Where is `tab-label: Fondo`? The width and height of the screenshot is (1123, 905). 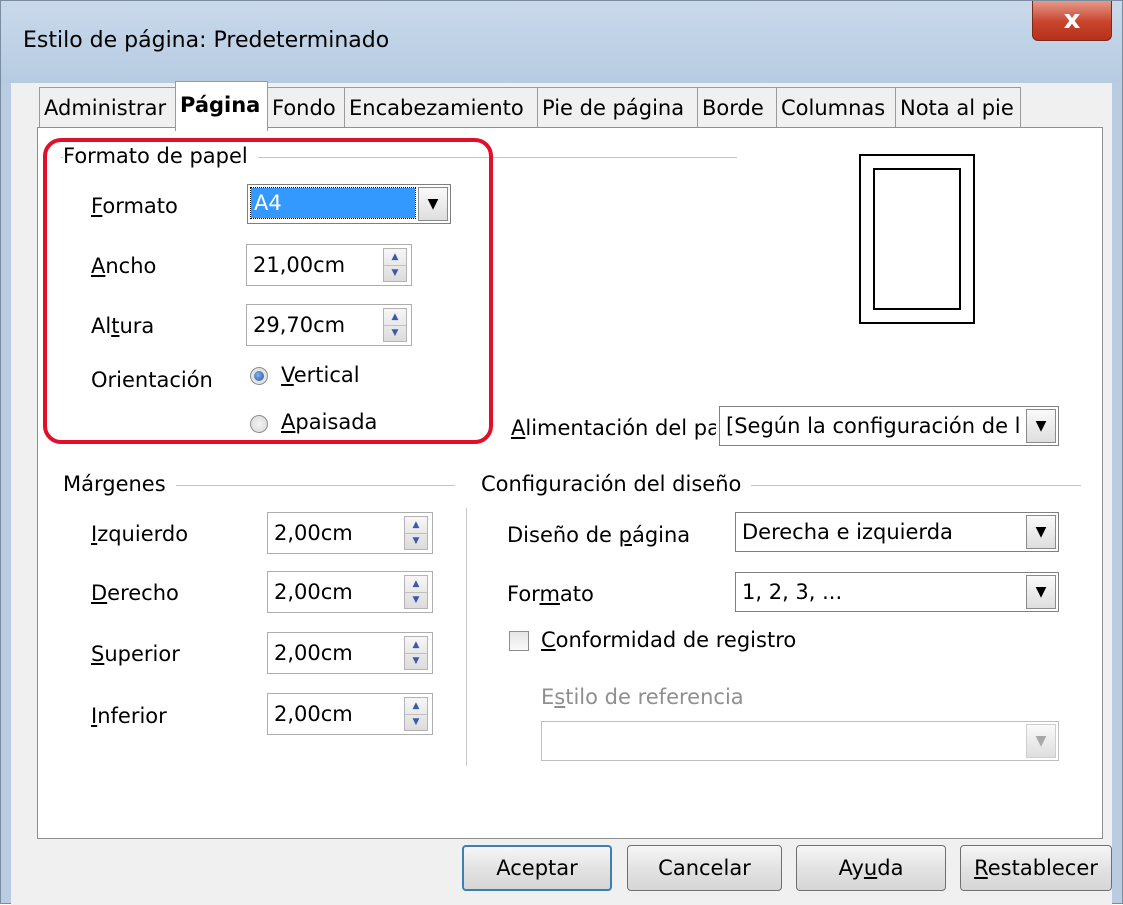 tab-label: Fondo is located at coordinates (304, 108).